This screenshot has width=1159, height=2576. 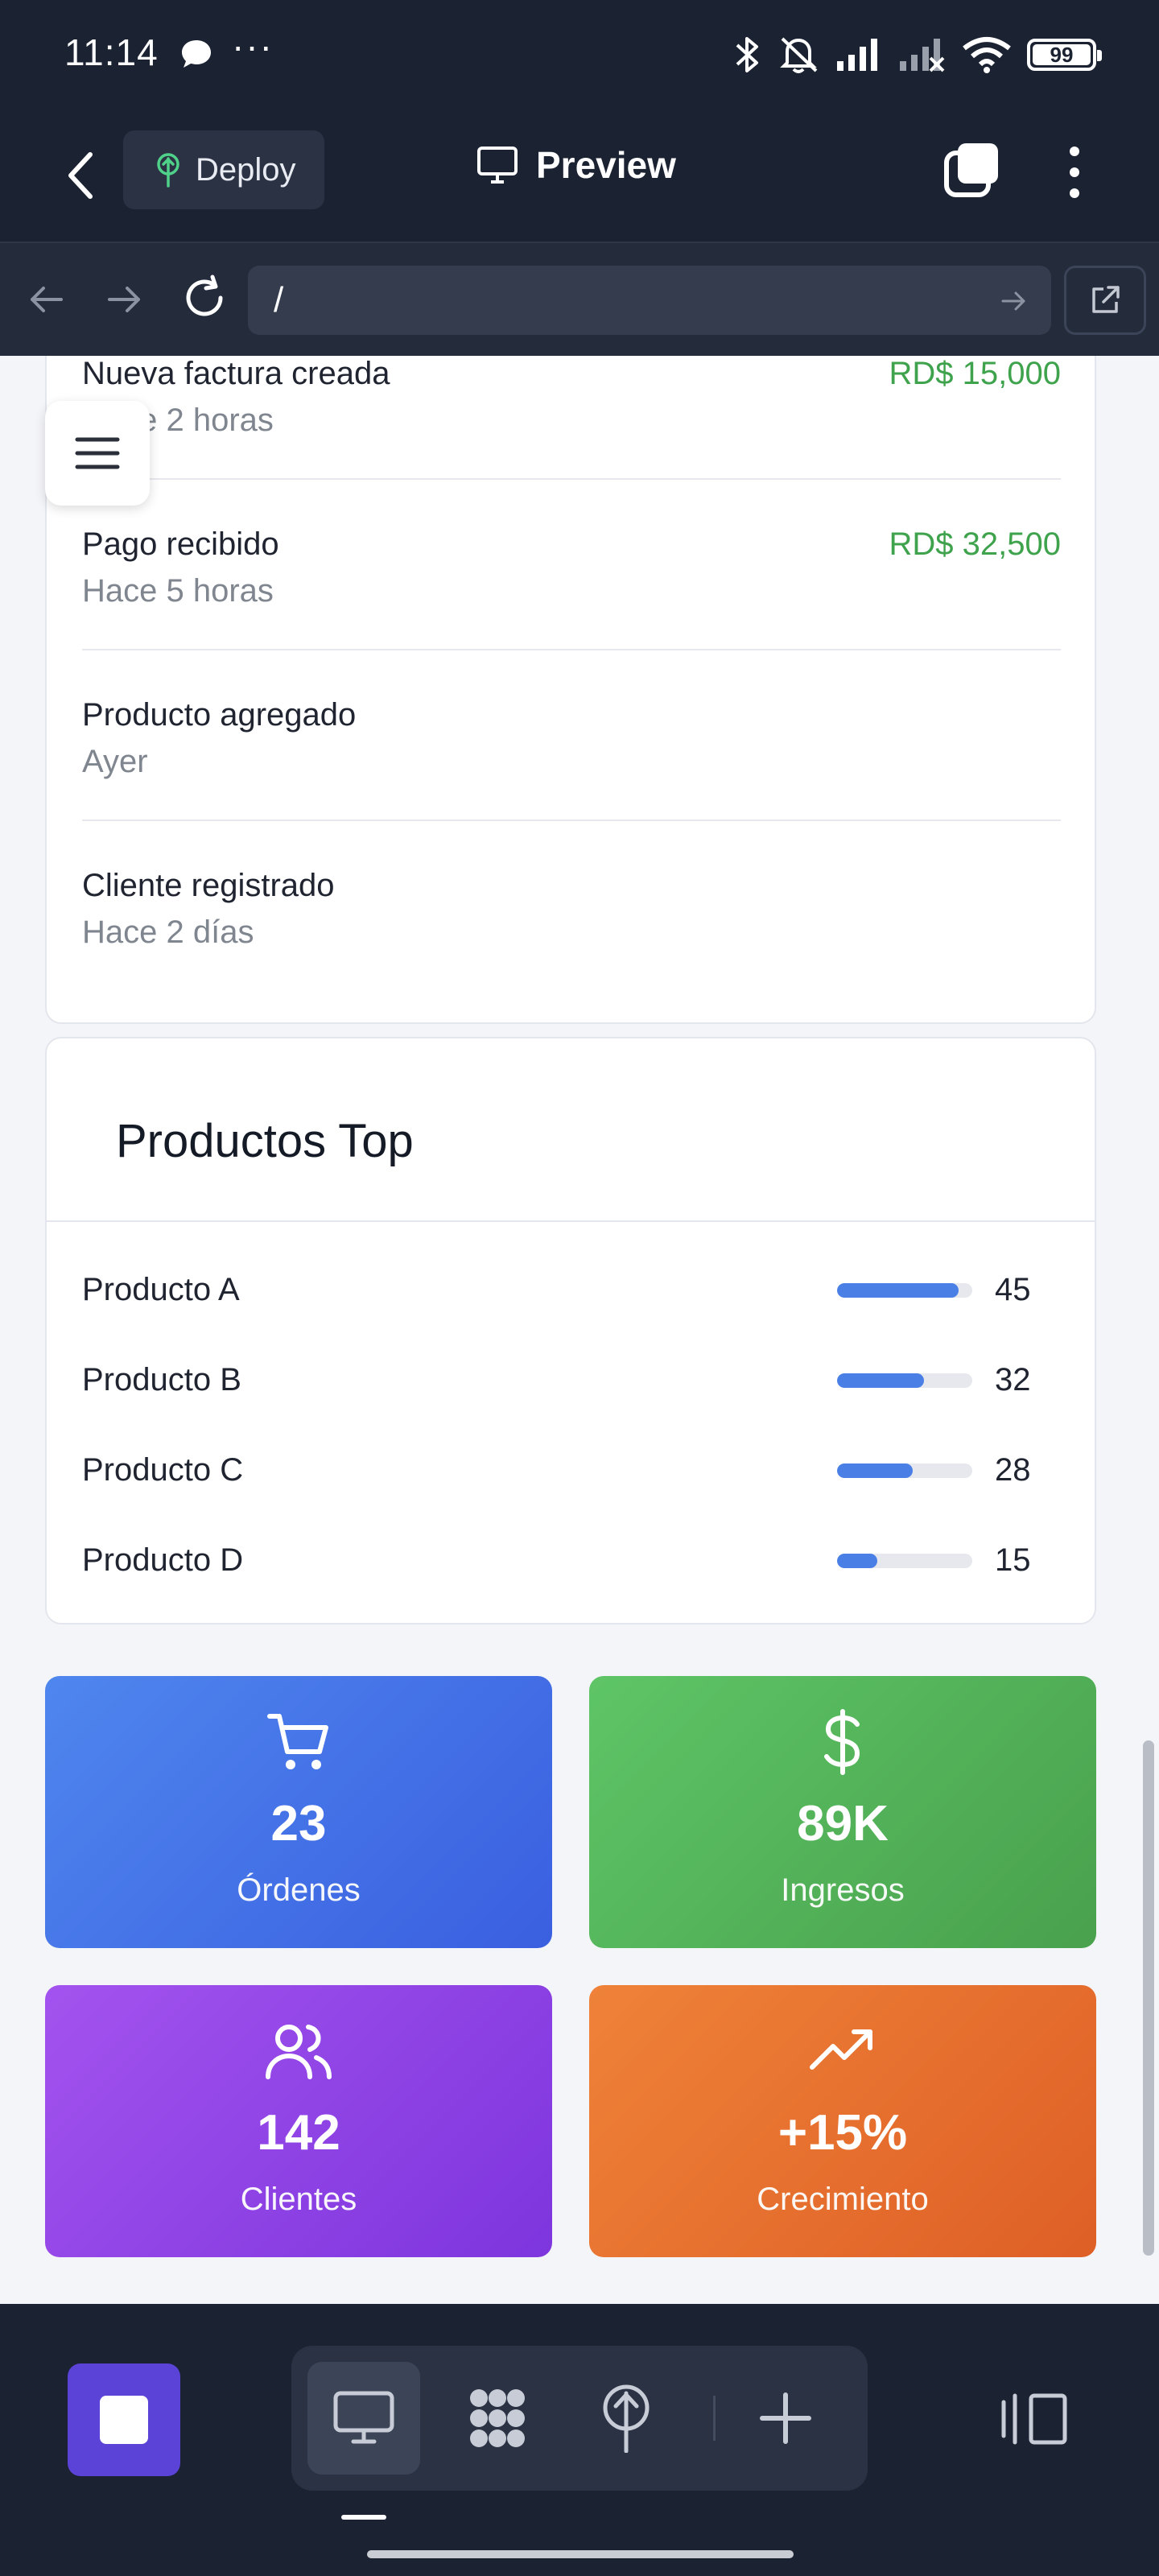 What do you see at coordinates (975, 544) in the screenshot?
I see `activity-amount: RD$ 32,500` at bounding box center [975, 544].